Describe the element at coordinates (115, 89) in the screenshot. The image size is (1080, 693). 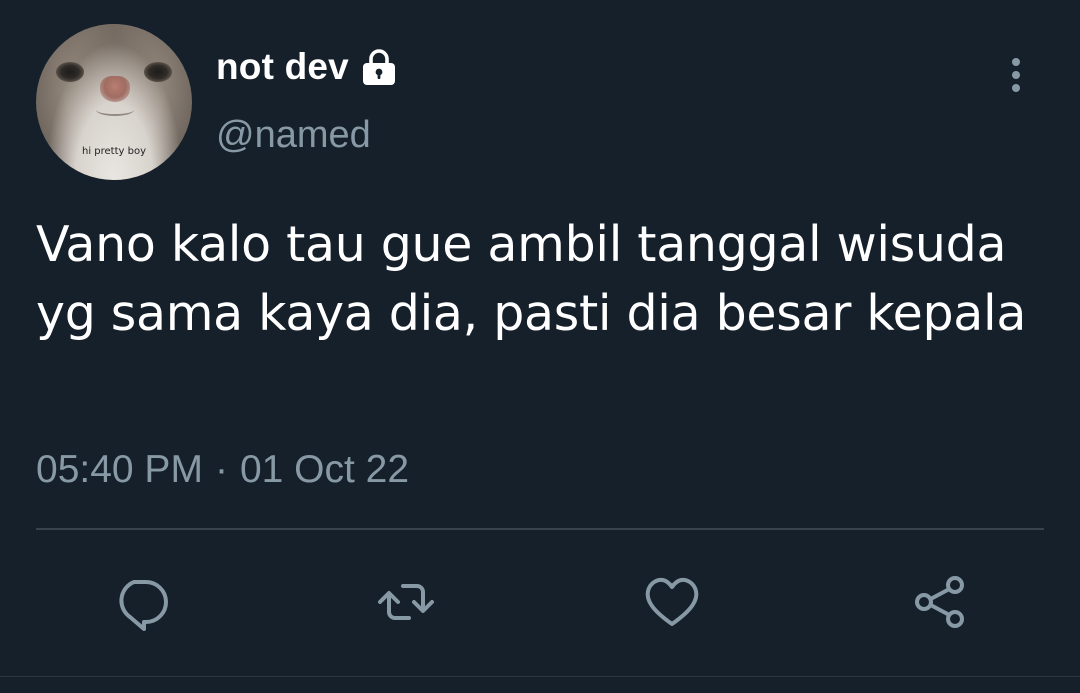
I see `avatar-nose` at that location.